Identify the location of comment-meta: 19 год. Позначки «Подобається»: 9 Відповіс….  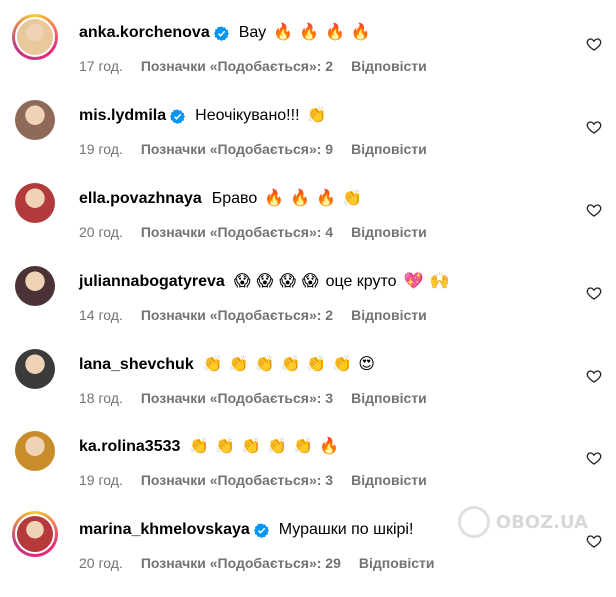
(253, 149).